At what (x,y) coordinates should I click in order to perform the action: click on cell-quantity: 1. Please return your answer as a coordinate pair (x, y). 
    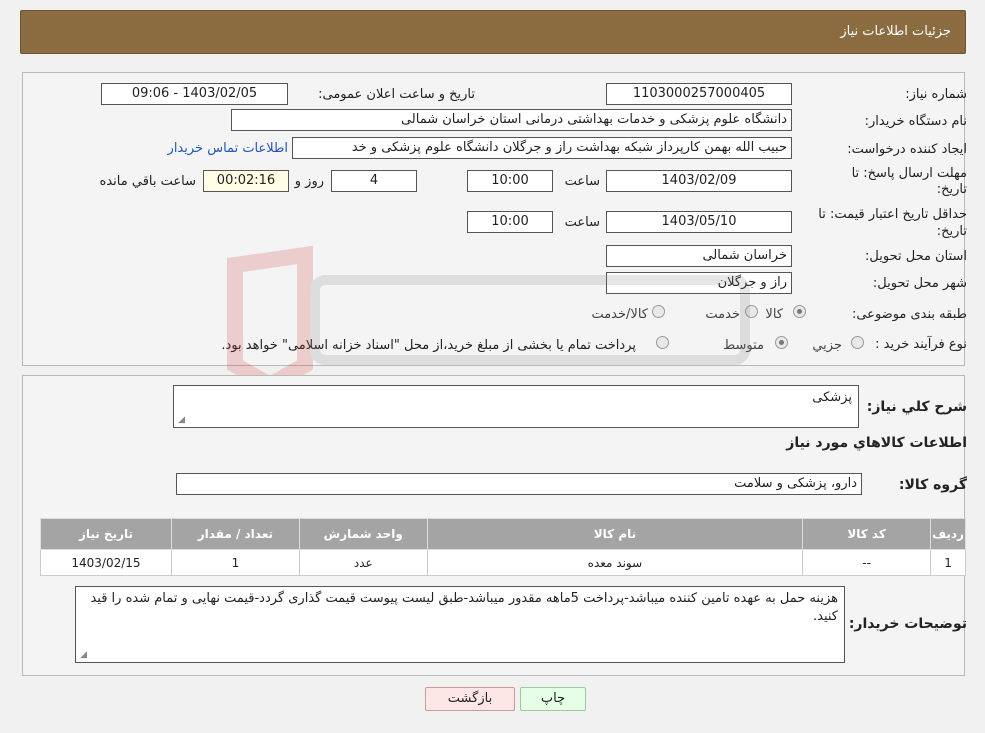
    Looking at the image, I should click on (235, 562).